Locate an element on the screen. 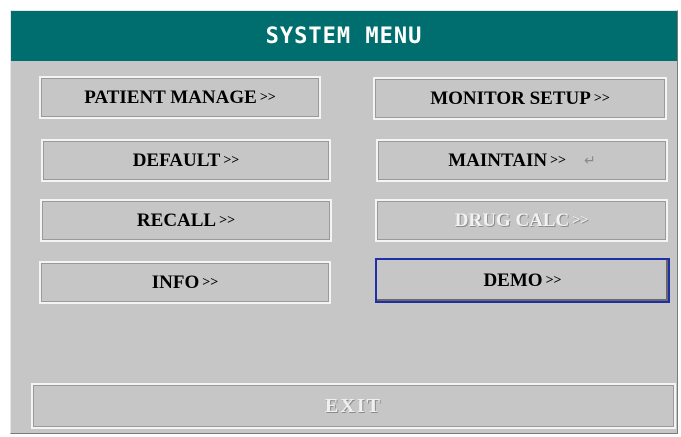 The width and height of the screenshot is (681, 437). patient-manage-button: PATIENT MANAGE >> is located at coordinates (180, 97).